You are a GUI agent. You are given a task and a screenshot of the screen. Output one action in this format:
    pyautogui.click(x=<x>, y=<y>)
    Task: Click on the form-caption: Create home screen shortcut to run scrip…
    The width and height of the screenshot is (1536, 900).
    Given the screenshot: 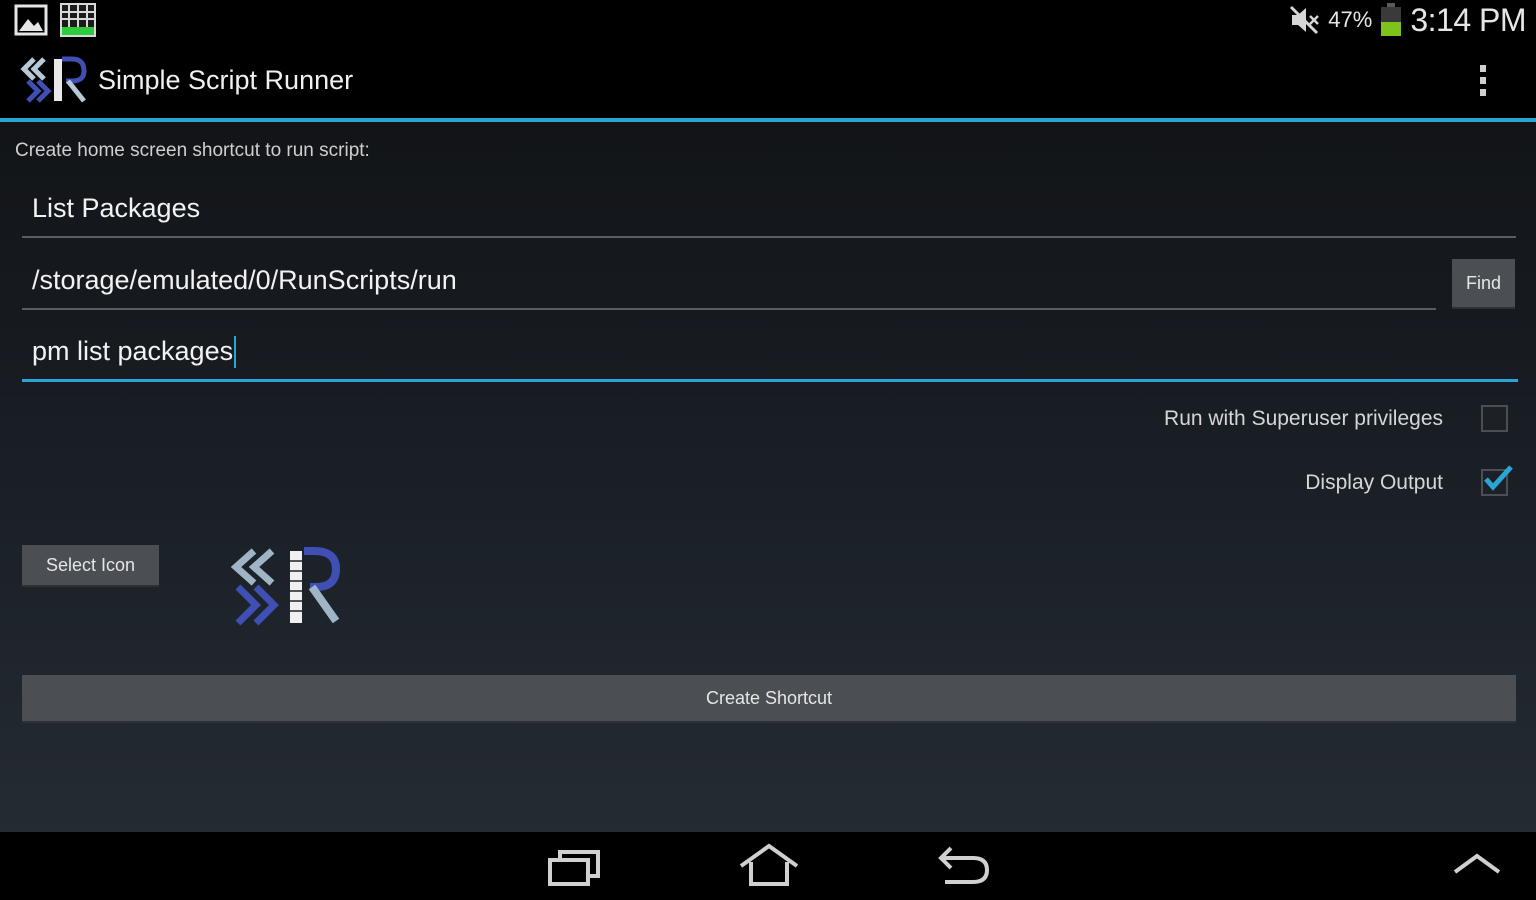 What is the action you would take?
    pyautogui.click(x=192, y=150)
    